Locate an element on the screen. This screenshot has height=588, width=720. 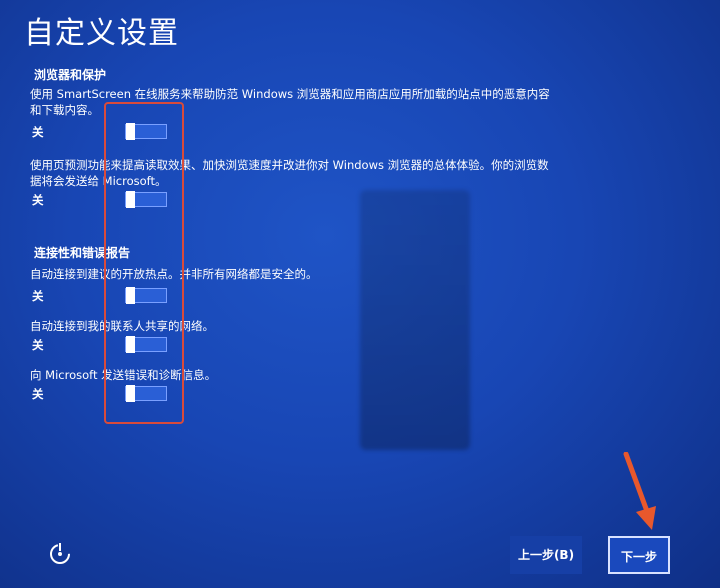
state-label-contact-networks: 关 is located at coordinates (38, 345).